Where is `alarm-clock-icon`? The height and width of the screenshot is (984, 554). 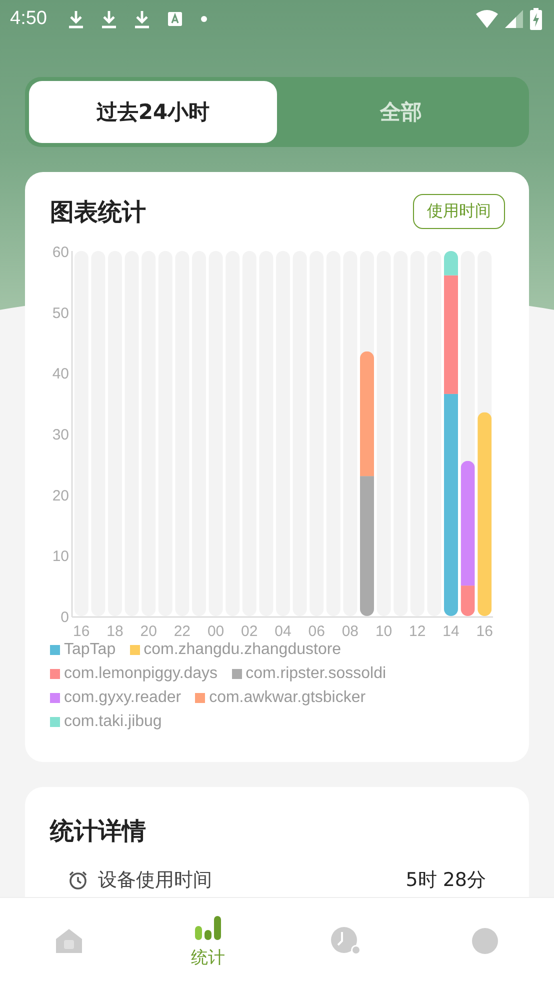 alarm-clock-icon is located at coordinates (78, 880).